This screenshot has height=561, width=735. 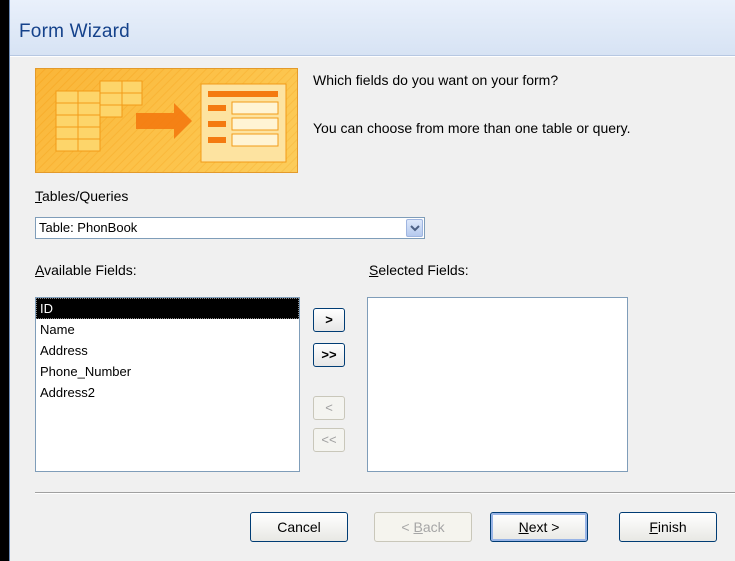 What do you see at coordinates (74, 31) in the screenshot?
I see `window-title: Form Wizard` at bounding box center [74, 31].